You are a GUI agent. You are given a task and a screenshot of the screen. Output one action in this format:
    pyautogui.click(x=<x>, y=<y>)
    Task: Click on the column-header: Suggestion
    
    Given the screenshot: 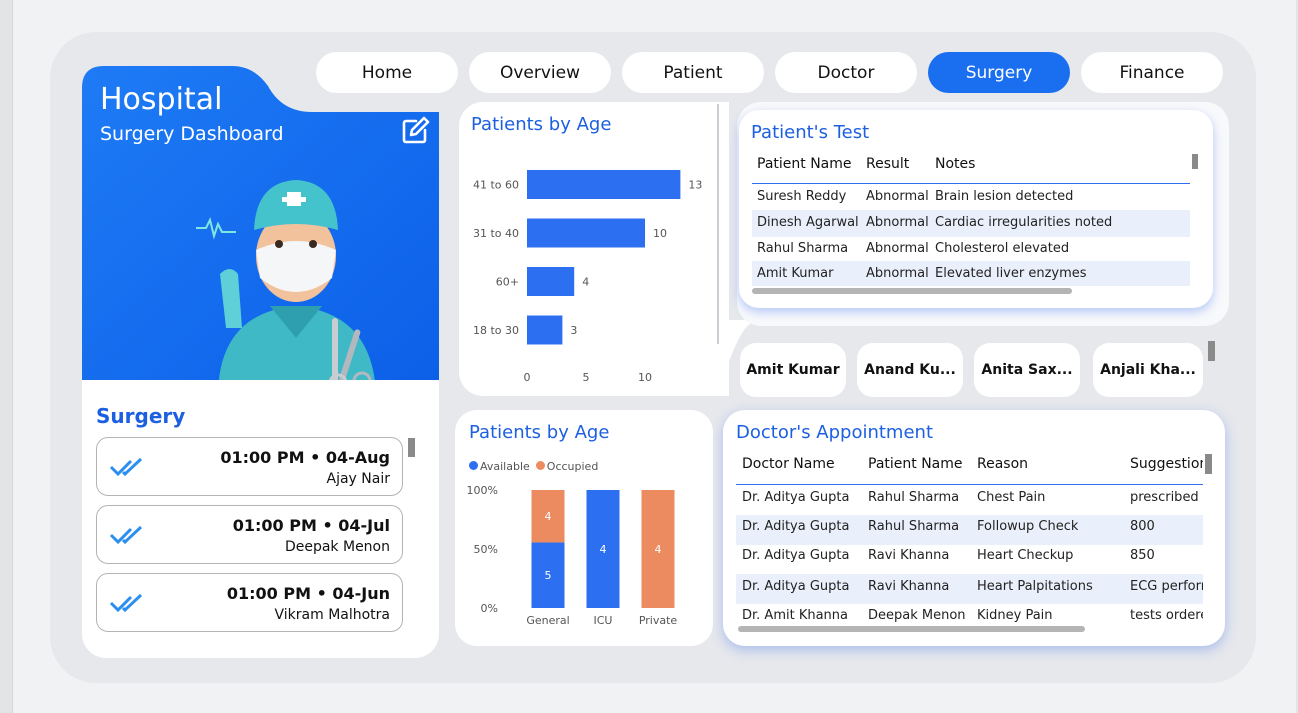 What is the action you would take?
    pyautogui.click(x=1166, y=464)
    